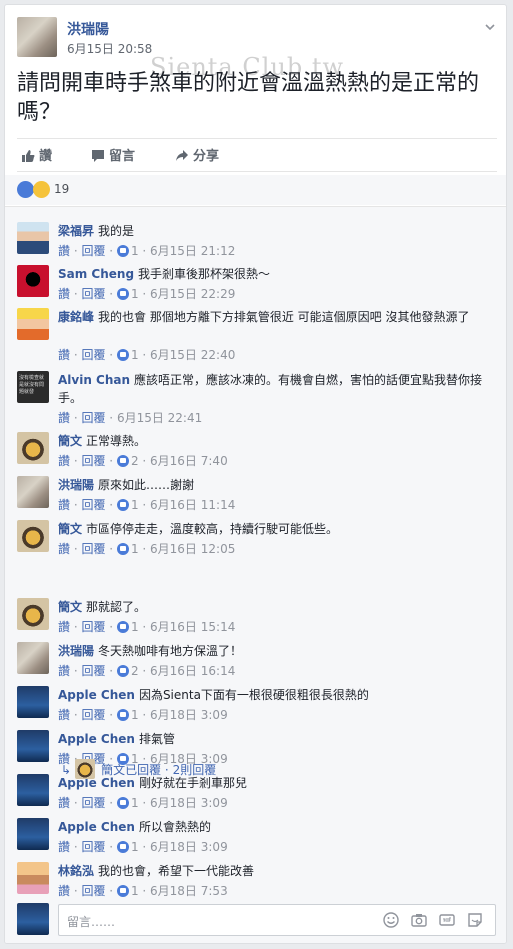 Image resolution: width=513 pixels, height=949 pixels. What do you see at coordinates (94, 380) in the screenshot?
I see `commenter-name: Alvin Chan` at bounding box center [94, 380].